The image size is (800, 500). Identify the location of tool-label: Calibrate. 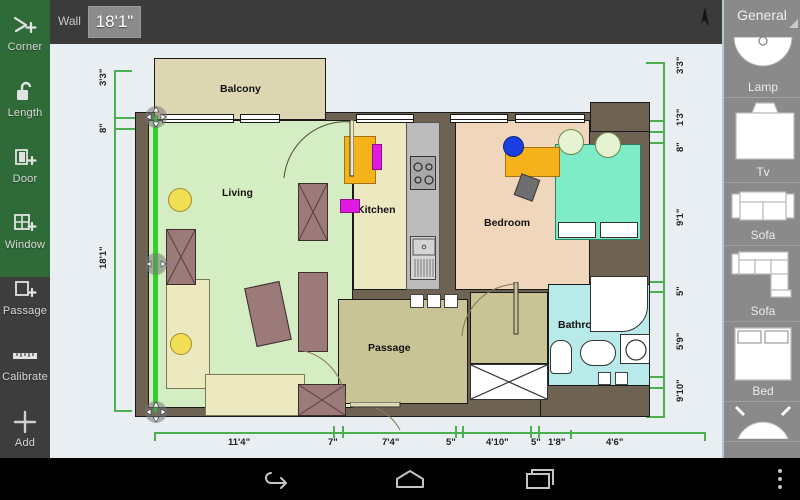
(25, 377).